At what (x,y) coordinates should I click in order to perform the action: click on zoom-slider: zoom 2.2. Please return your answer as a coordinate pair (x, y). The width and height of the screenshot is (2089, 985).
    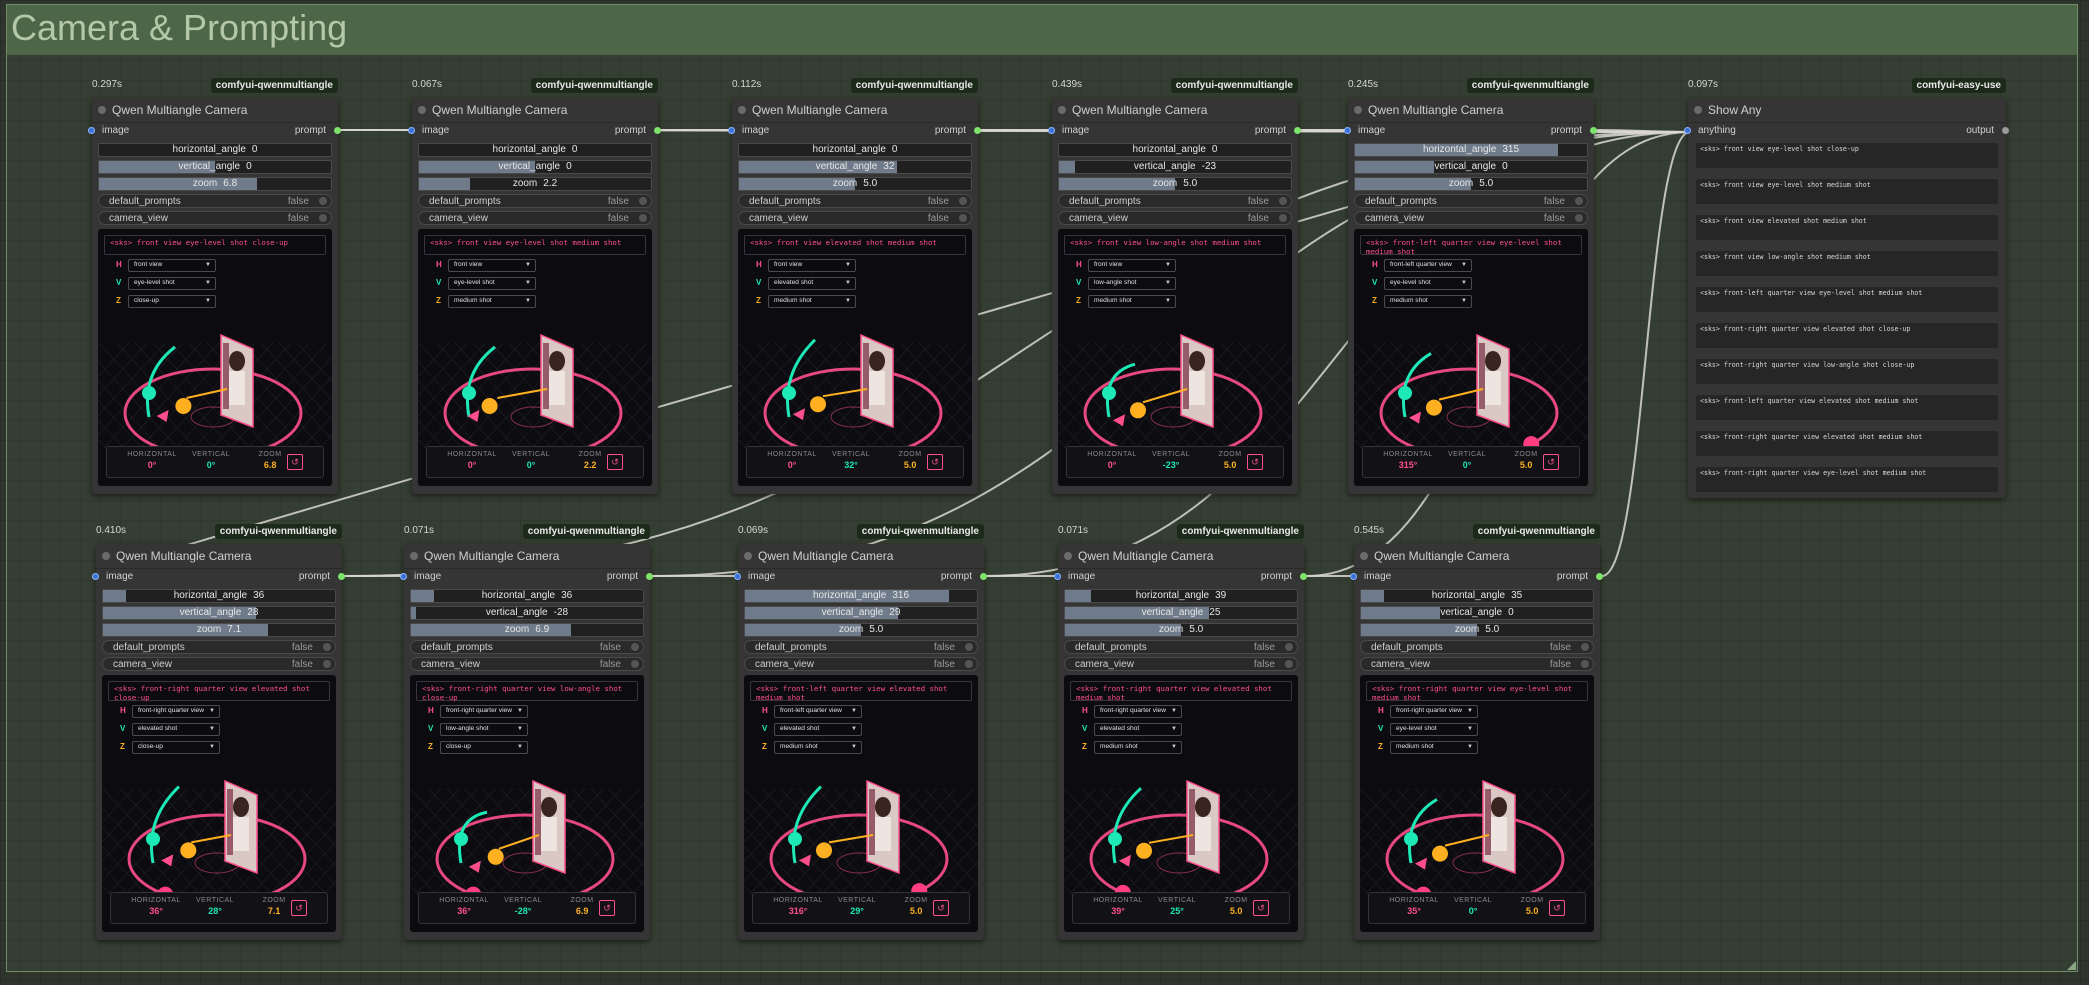
    Looking at the image, I should click on (535, 184).